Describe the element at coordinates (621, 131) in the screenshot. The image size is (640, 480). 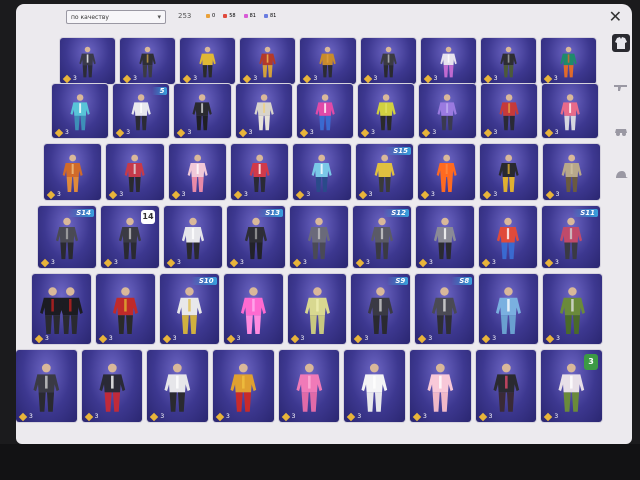
I see `tab-vehicles` at that location.